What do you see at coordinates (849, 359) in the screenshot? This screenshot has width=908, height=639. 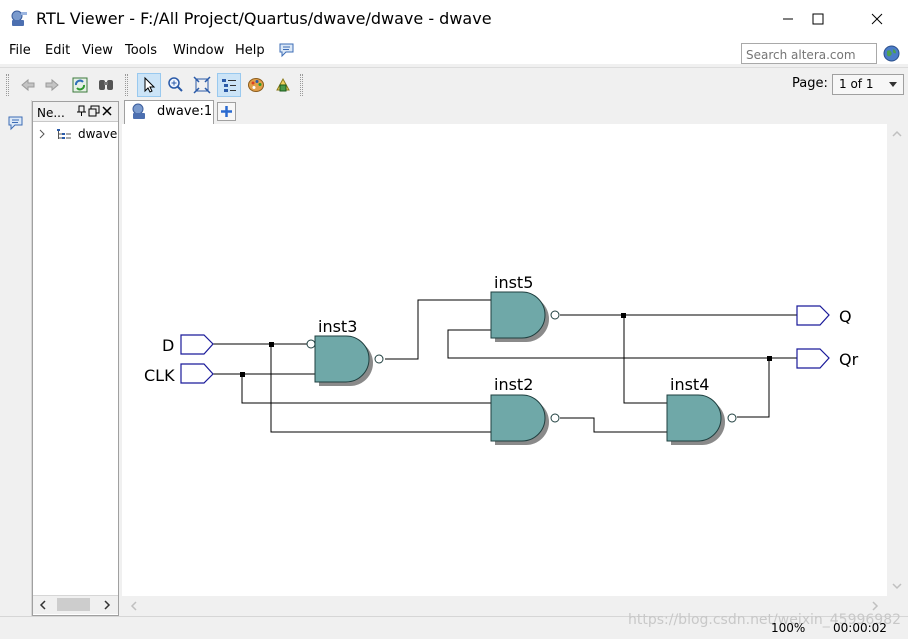 I see `output-label-qr: Qr` at bounding box center [849, 359].